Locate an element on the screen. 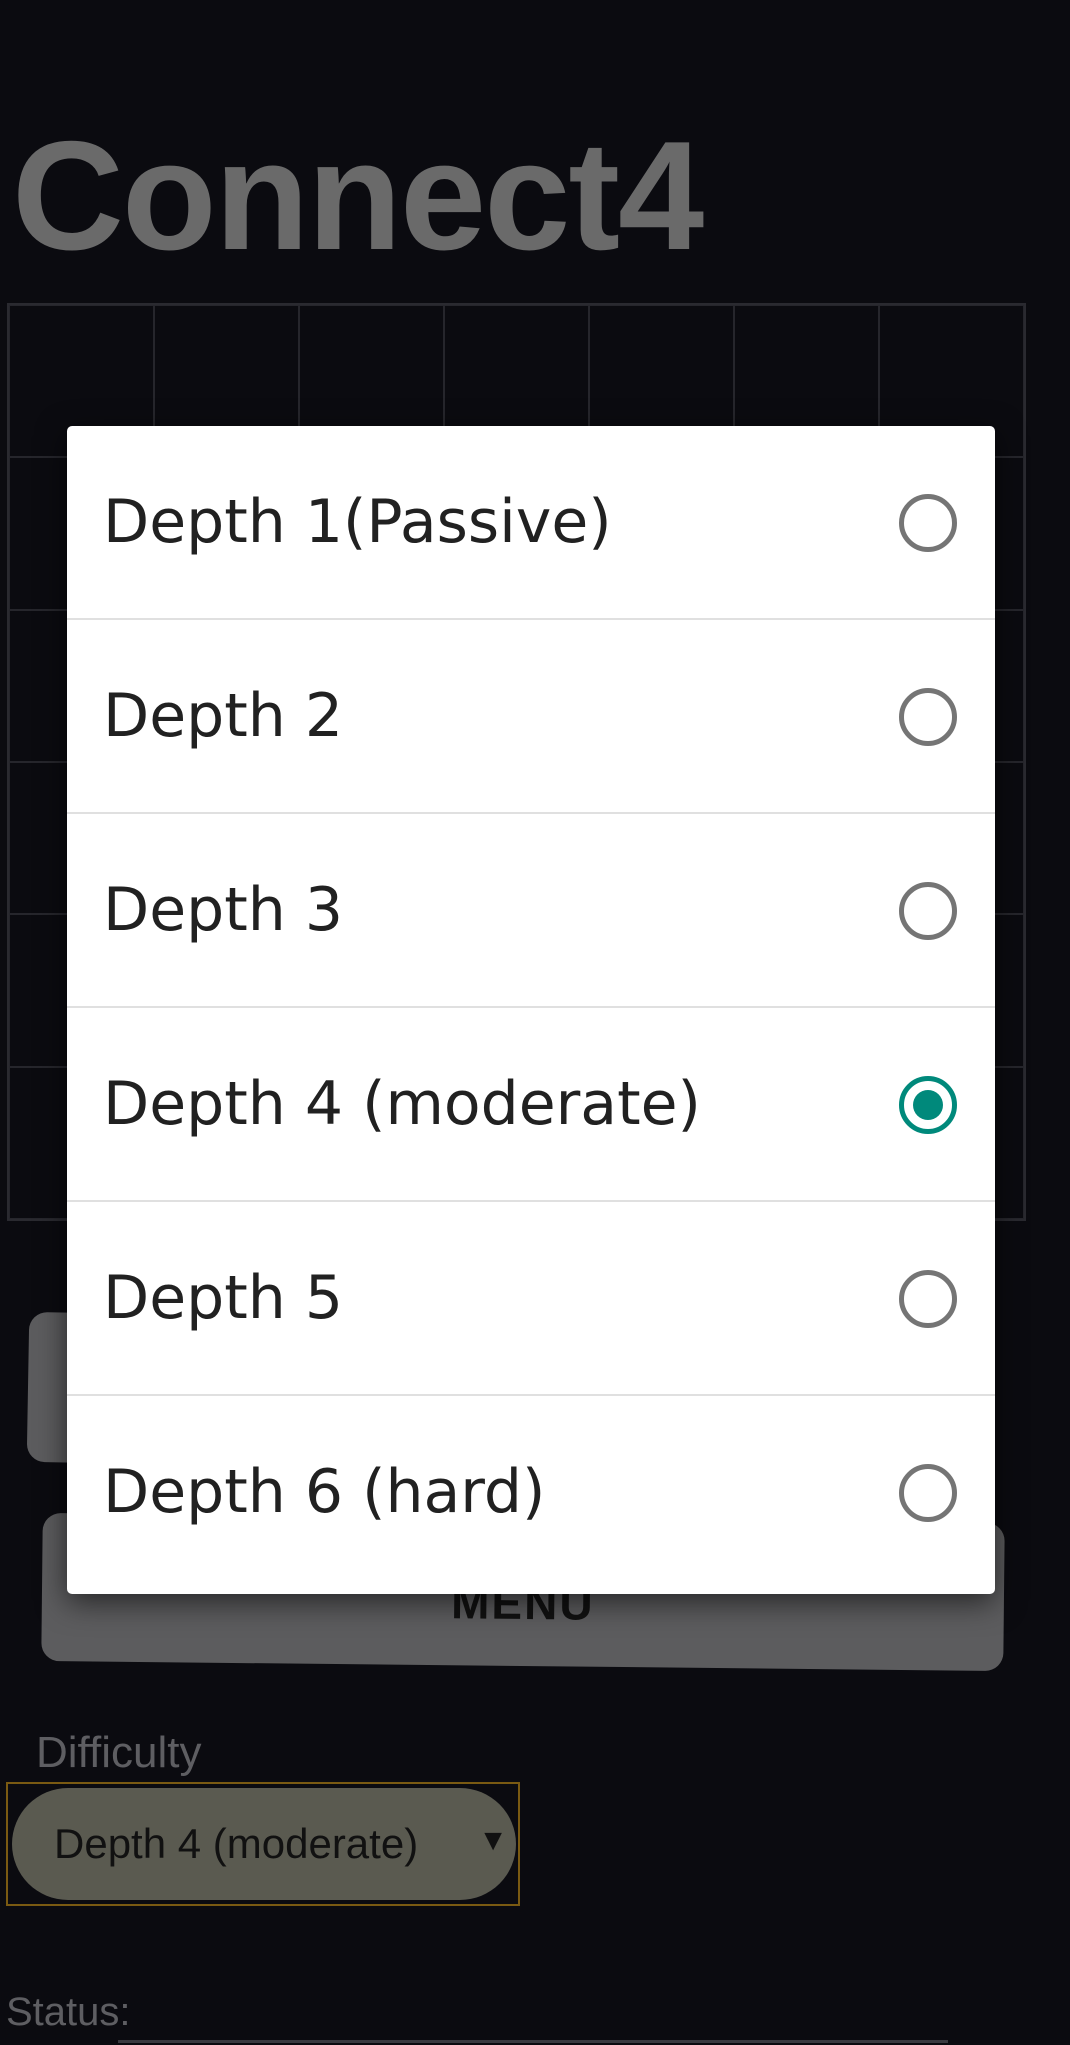 The height and width of the screenshot is (2045, 1070). option-label: Depth 4 (moderate) is located at coordinates (402, 1104).